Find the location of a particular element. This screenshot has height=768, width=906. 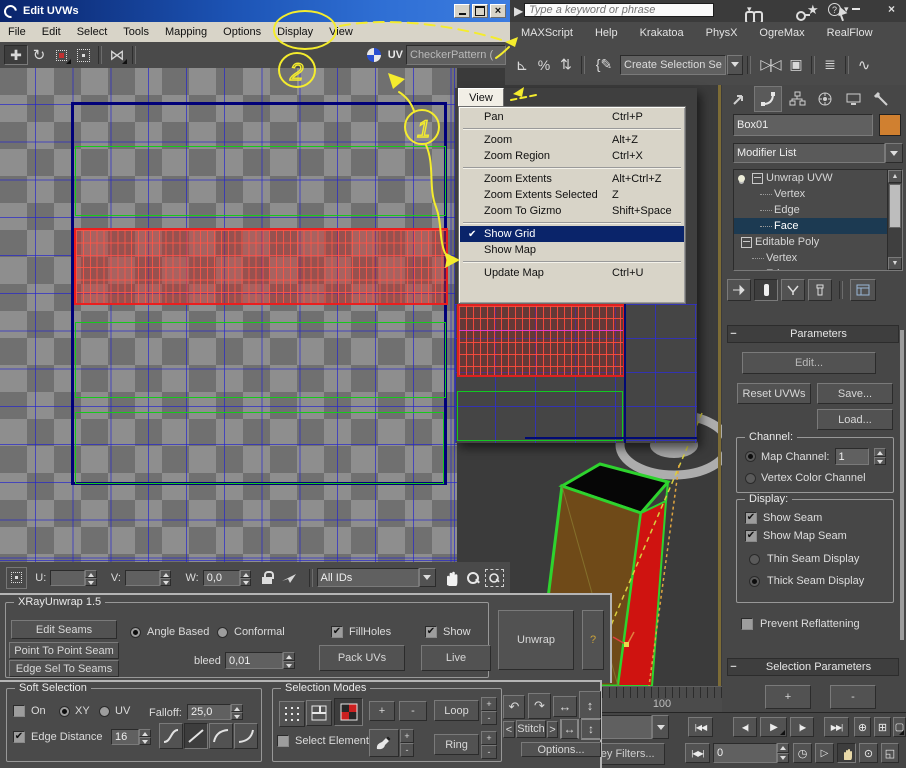

stack-row-editable-poly: Editable Poly is located at coordinates (818, 242).